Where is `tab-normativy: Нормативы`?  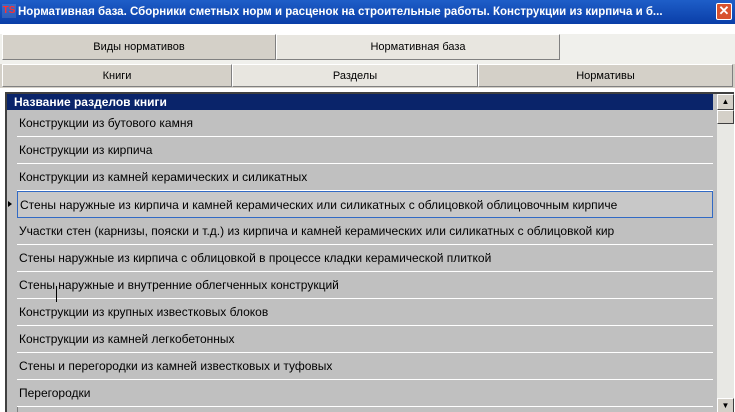 tab-normativy: Нормативы is located at coordinates (605, 75).